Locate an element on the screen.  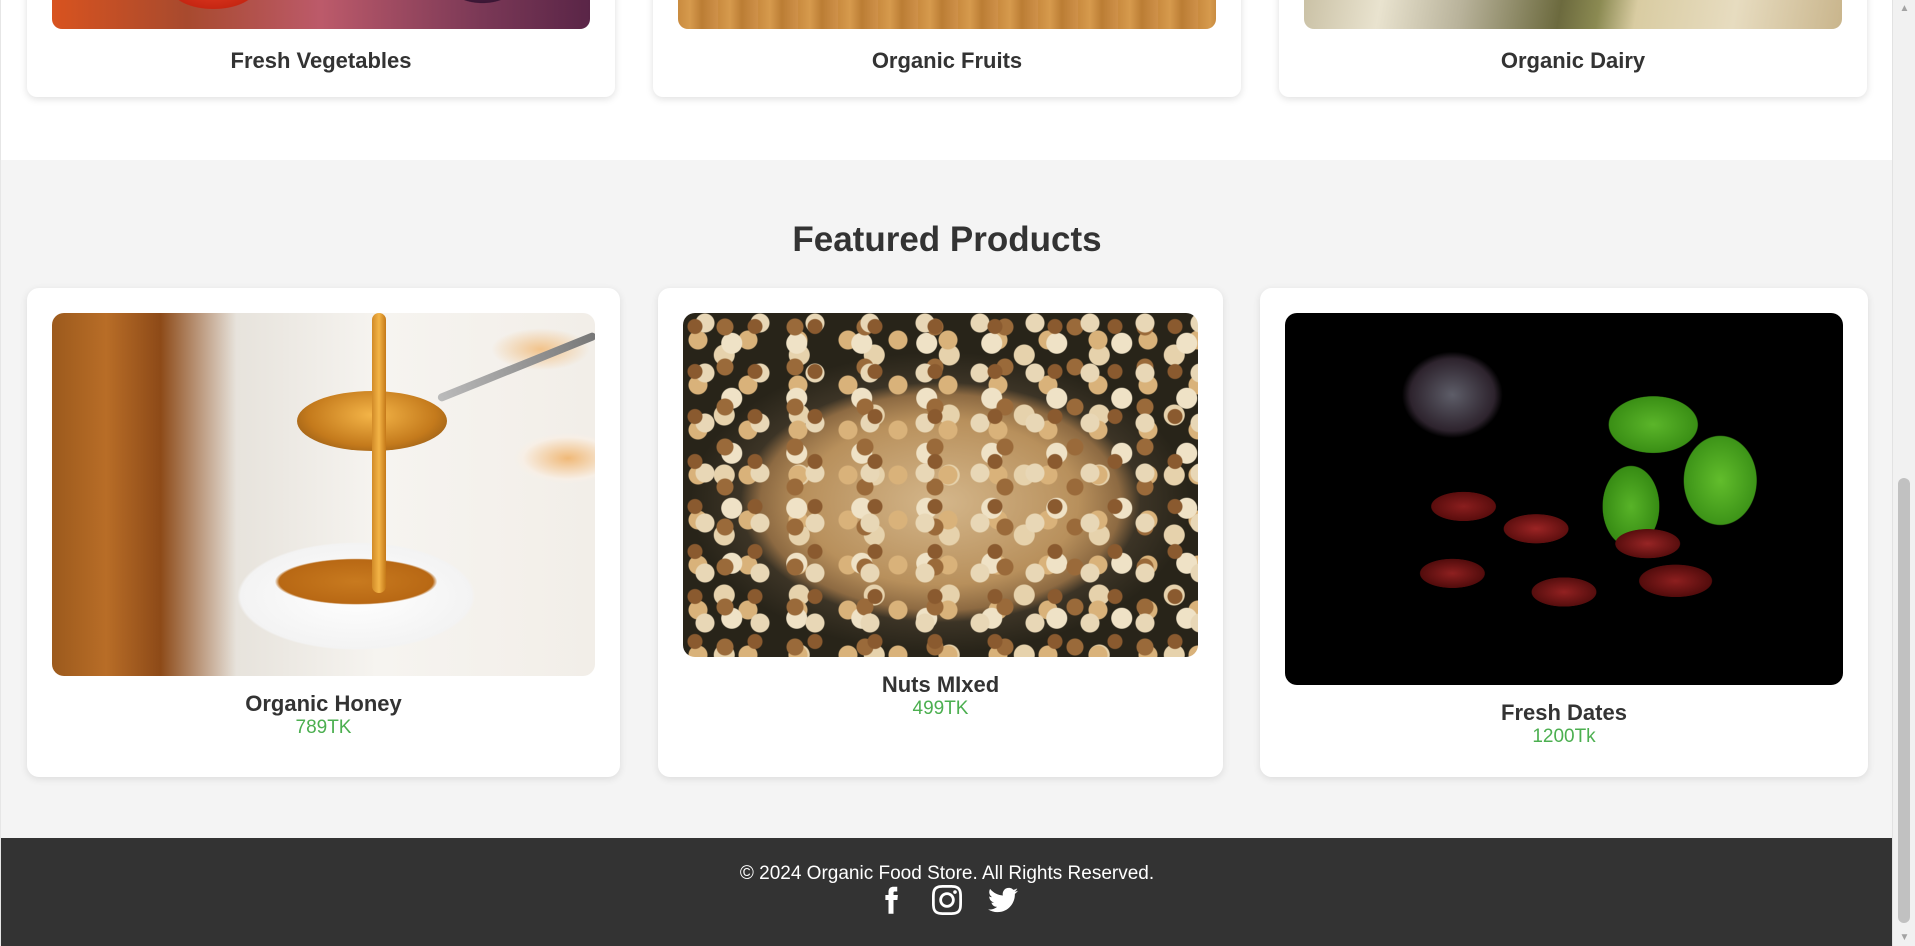
product-image-dates is located at coordinates (1564, 499).